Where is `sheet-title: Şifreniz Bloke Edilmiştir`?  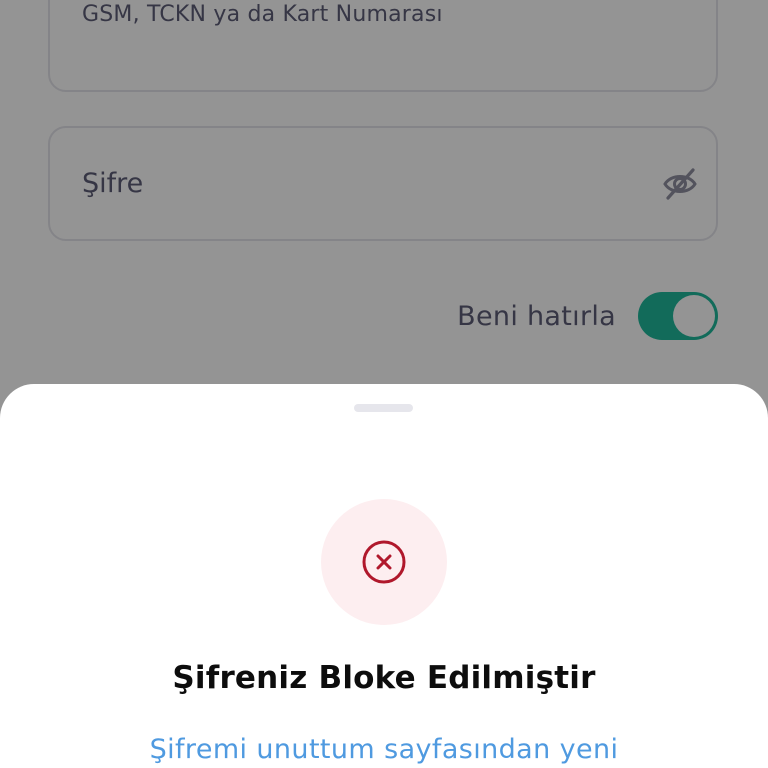
sheet-title: Şifreniz Bloke Edilmiştir is located at coordinates (384, 678).